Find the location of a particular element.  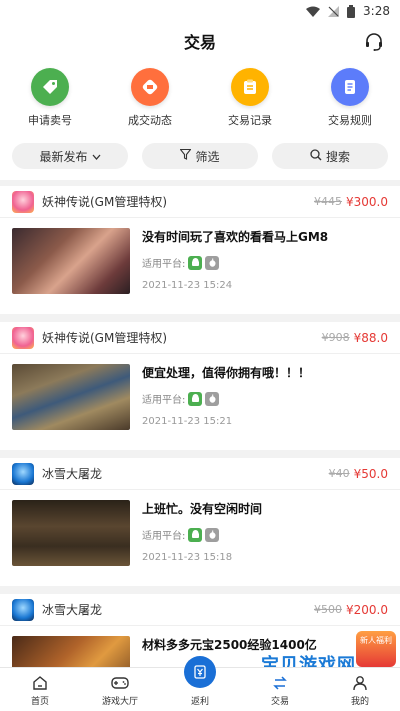

quick-trade-records: 交易记录 is located at coordinates (250, 98).